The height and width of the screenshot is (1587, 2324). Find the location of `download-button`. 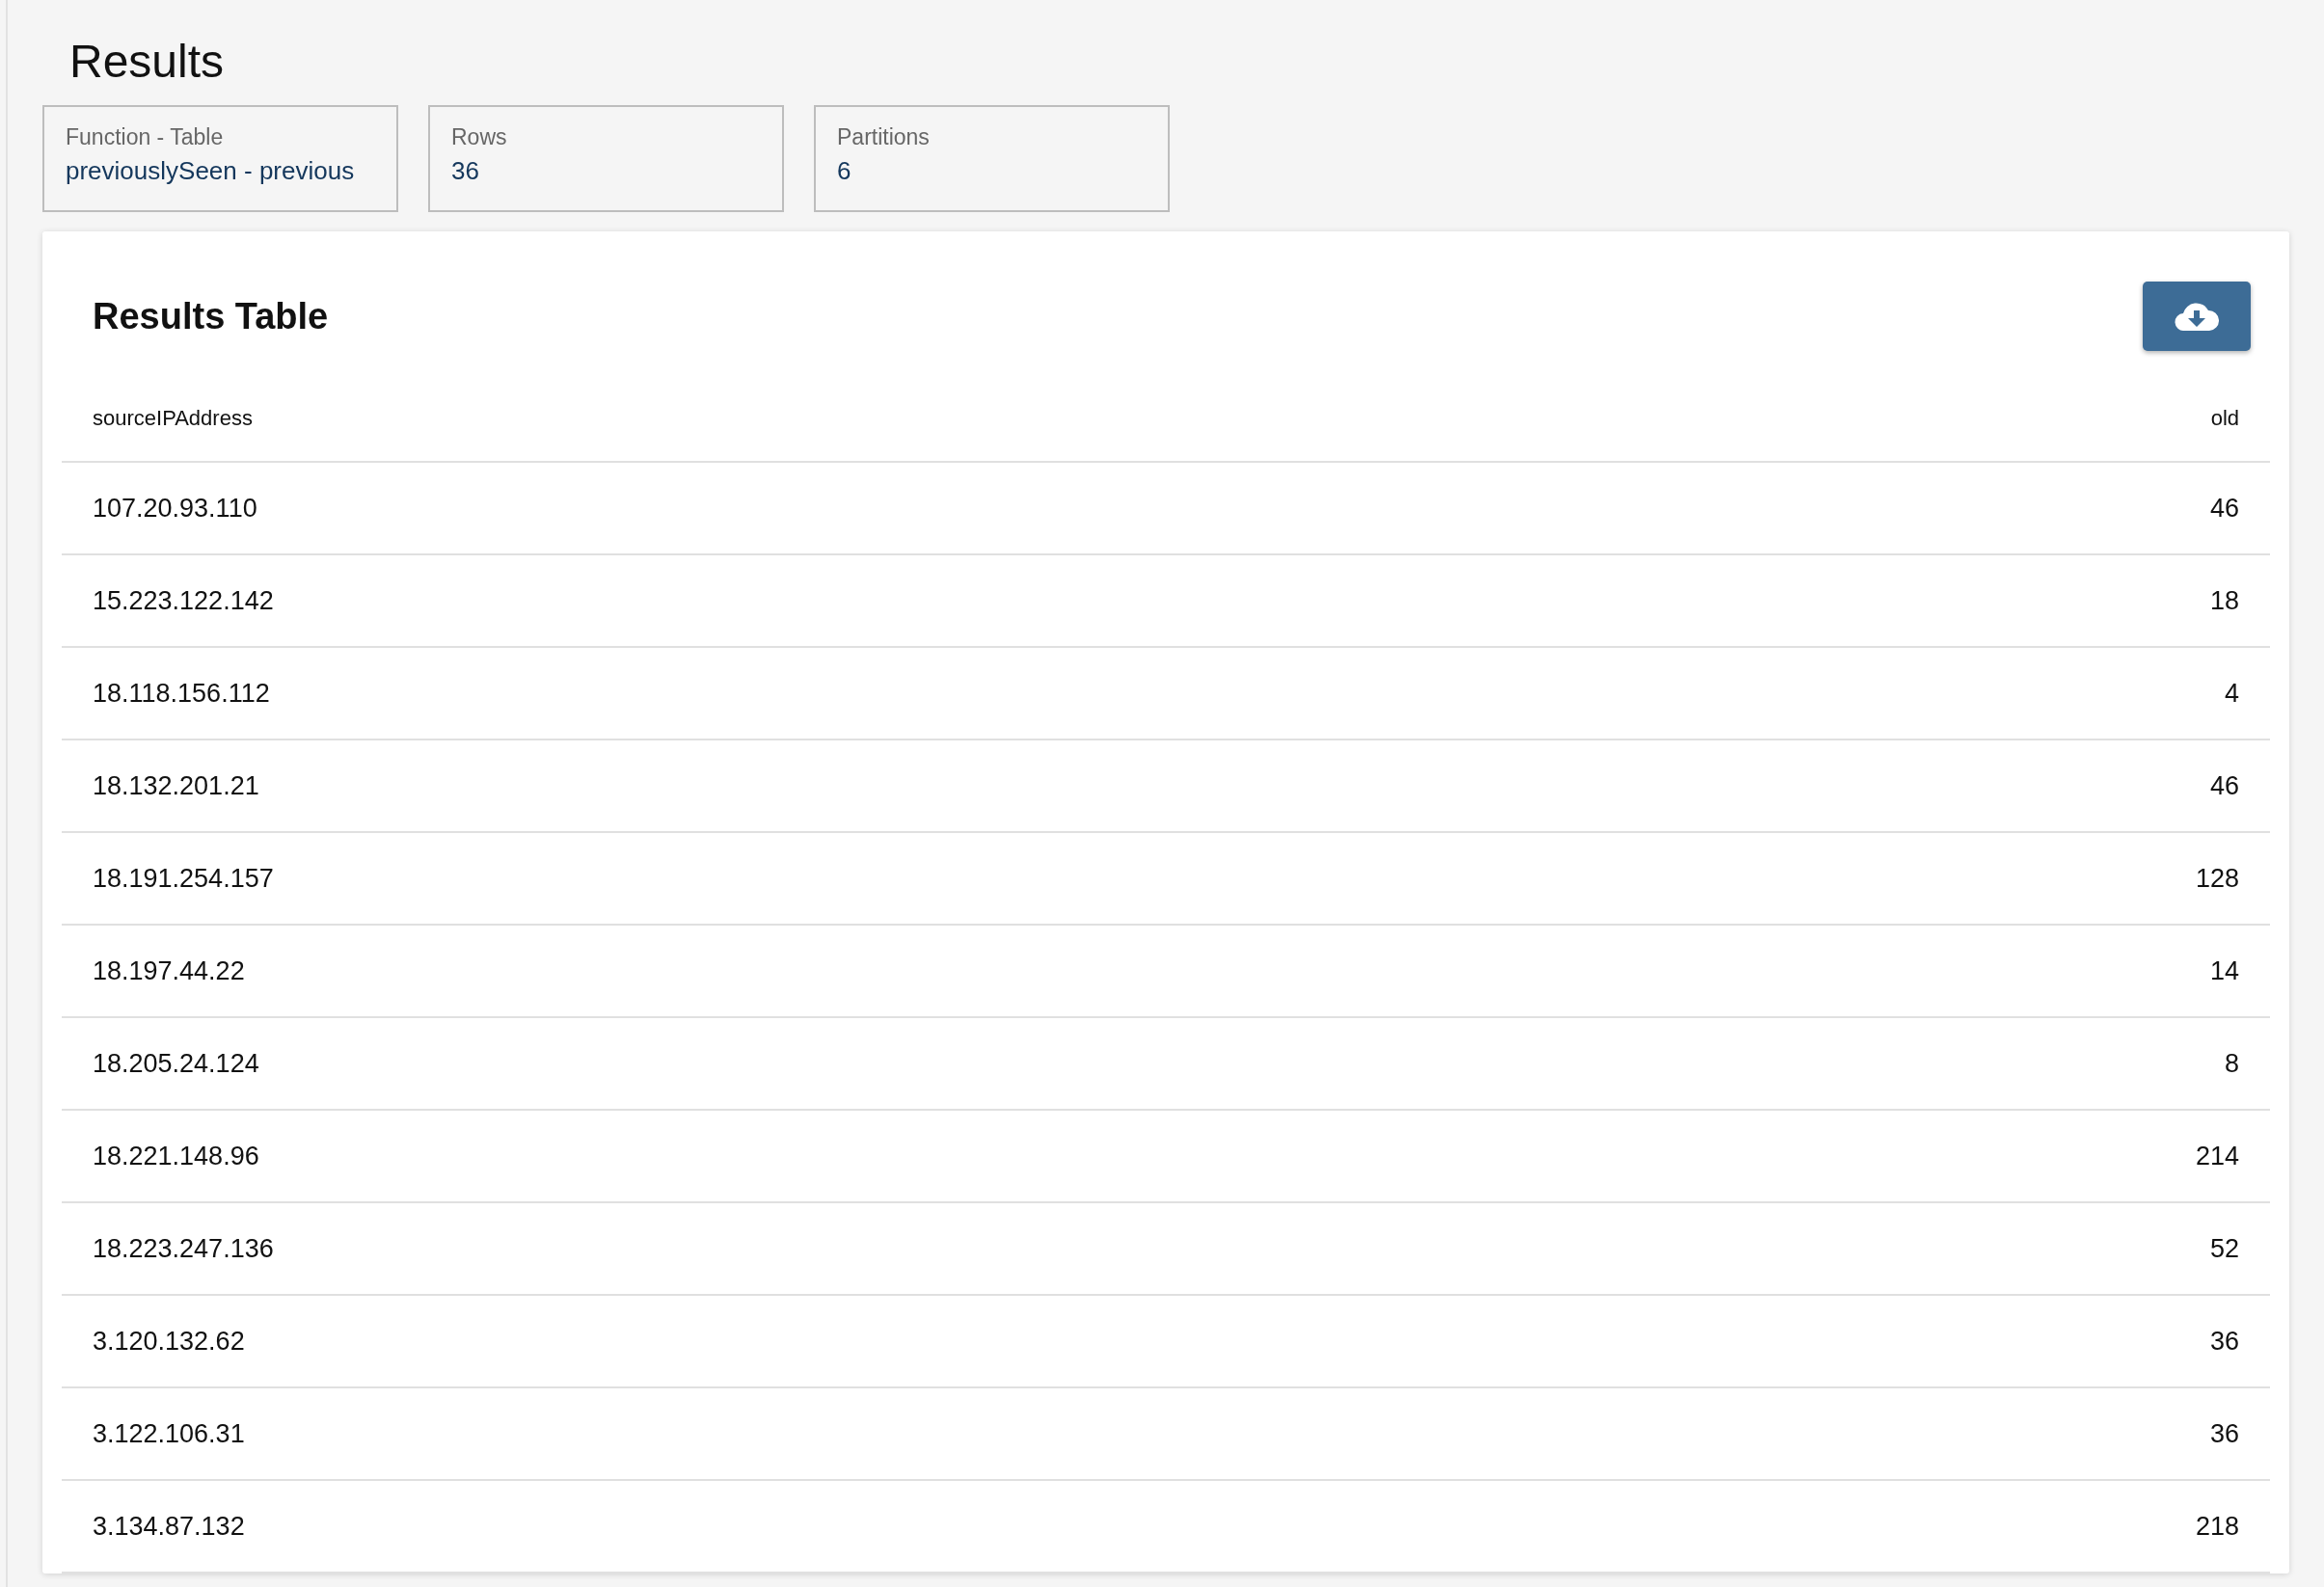

download-button is located at coordinates (2197, 317).